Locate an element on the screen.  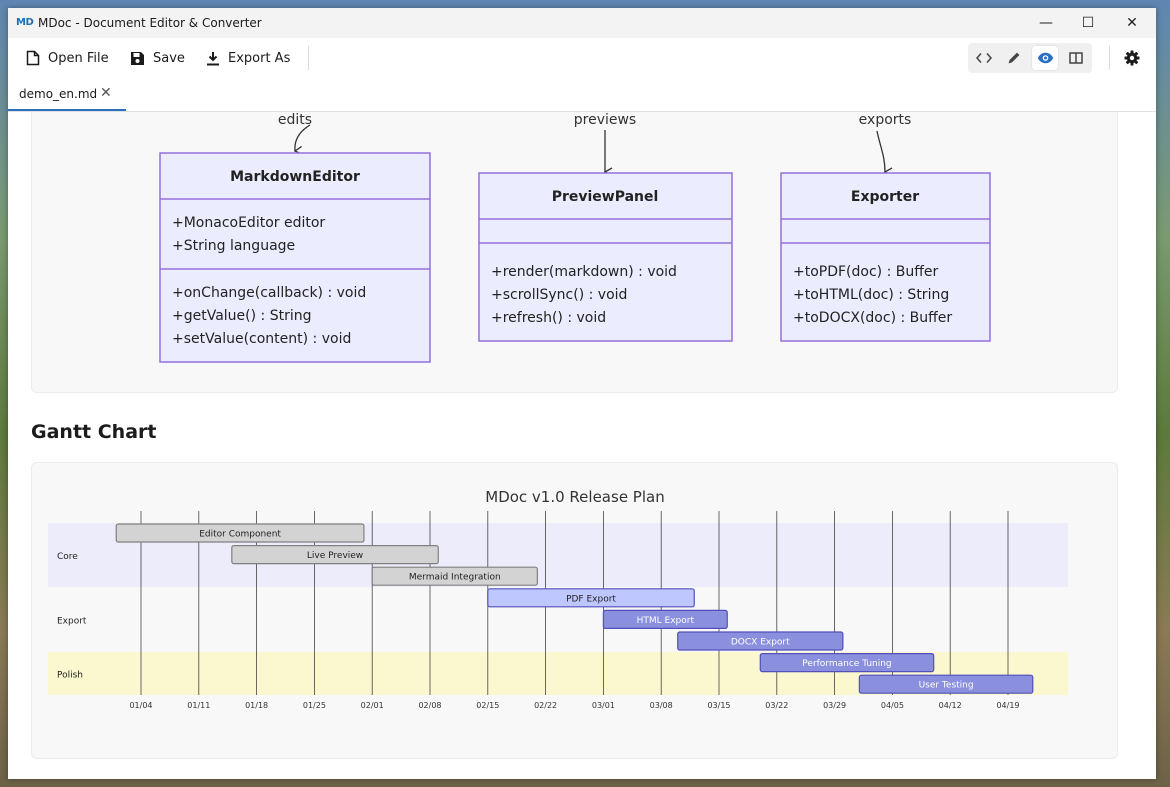
class-method: +onChange(callback) : void is located at coordinates (269, 293).